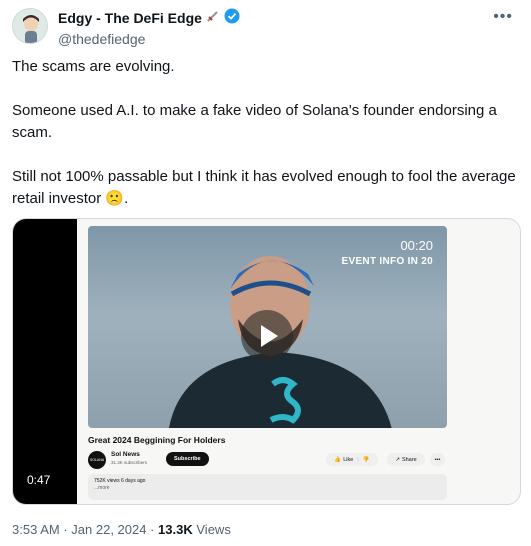 The height and width of the screenshot is (546, 531). I want to click on subscribe-button: Subscribe, so click(187, 459).